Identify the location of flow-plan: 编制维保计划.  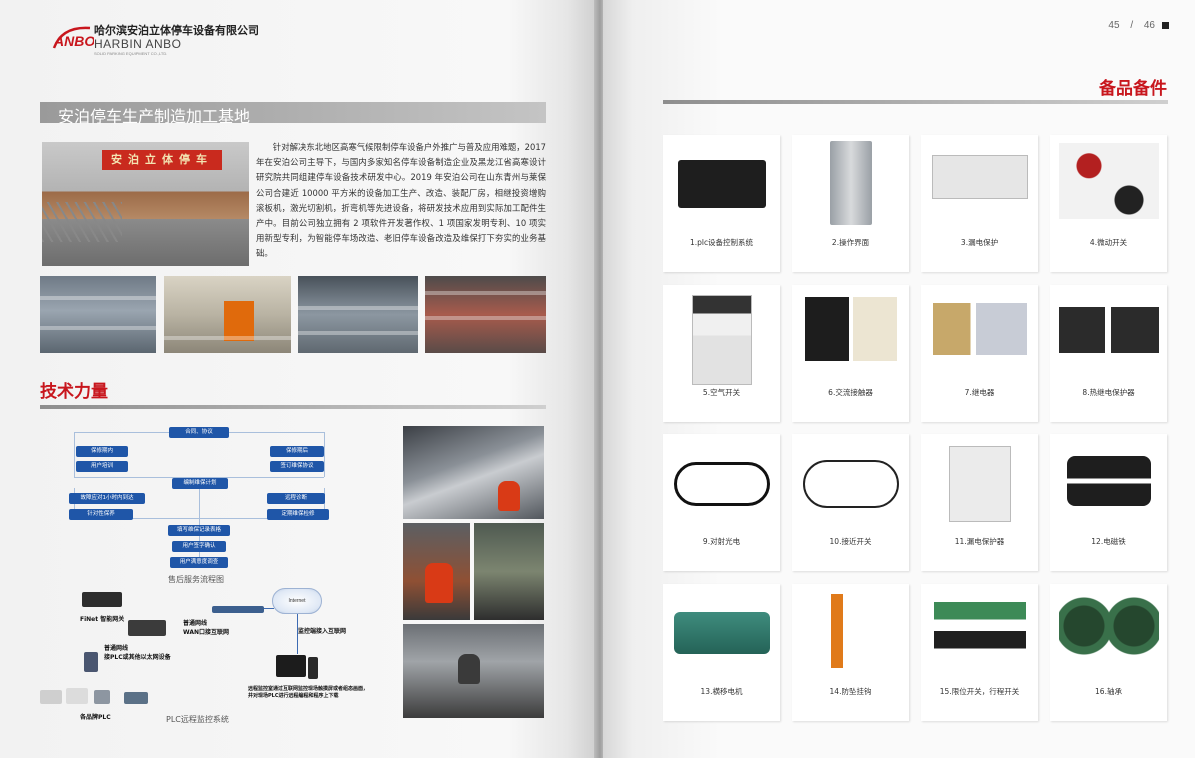
(200, 483).